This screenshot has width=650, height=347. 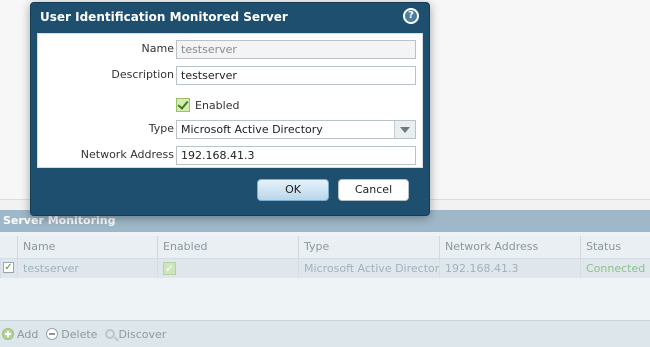 I want to click on column-header-status: Status, so click(x=615, y=247).